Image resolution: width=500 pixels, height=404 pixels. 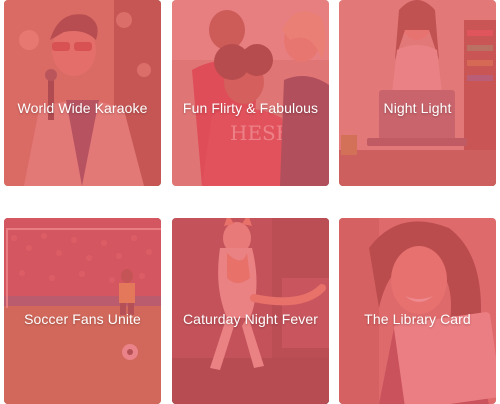 I want to click on tile-title: Night Light, so click(x=417, y=108).